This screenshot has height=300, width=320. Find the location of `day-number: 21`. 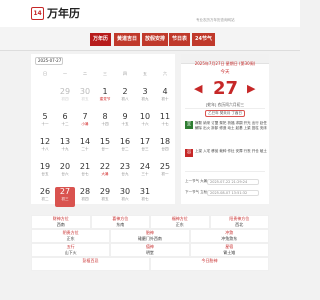

day-number: 21 is located at coordinates (85, 166).